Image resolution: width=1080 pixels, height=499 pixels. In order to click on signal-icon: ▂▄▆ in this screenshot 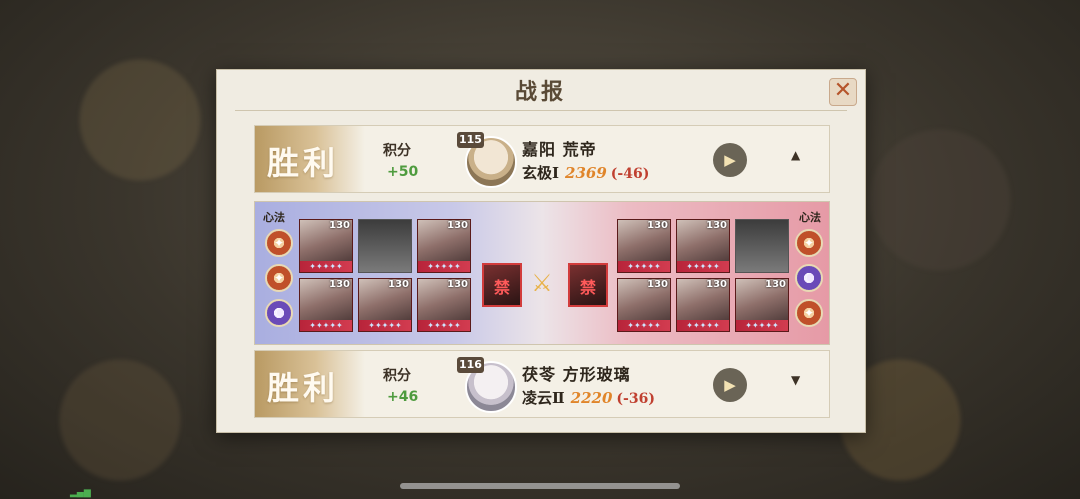, I will do `click(80, 493)`.